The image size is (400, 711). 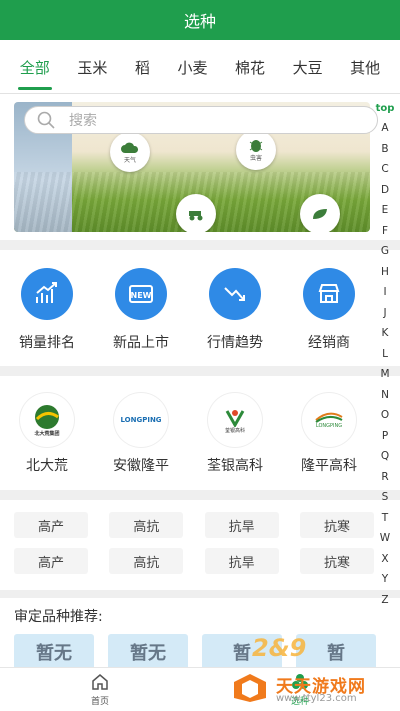 I want to click on logo-text: 荃银高科, so click(x=234, y=430).